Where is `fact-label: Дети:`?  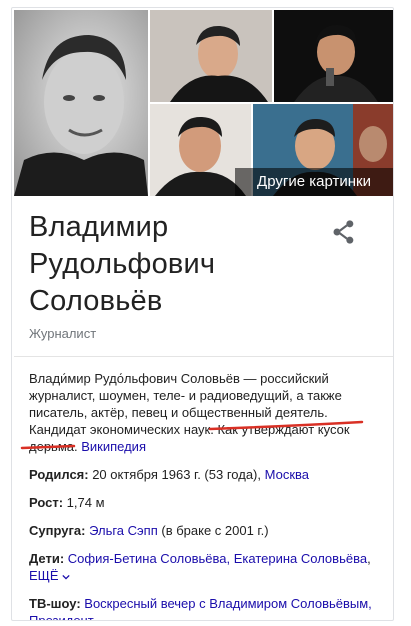 fact-label: Дети: is located at coordinates (47, 558).